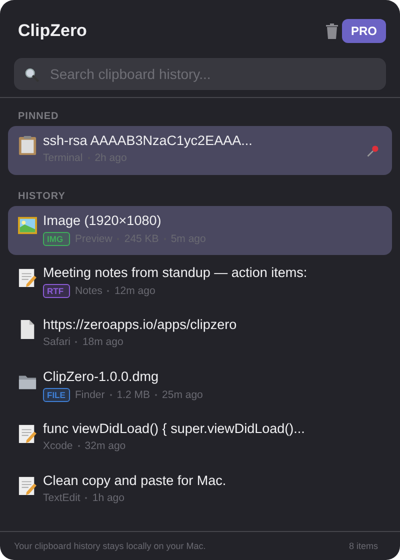  What do you see at coordinates (200, 386) in the screenshot?
I see `clip-item: ClipZero-1.0.0.dmg FILE Finder 1.2 MB 25m ago` at bounding box center [200, 386].